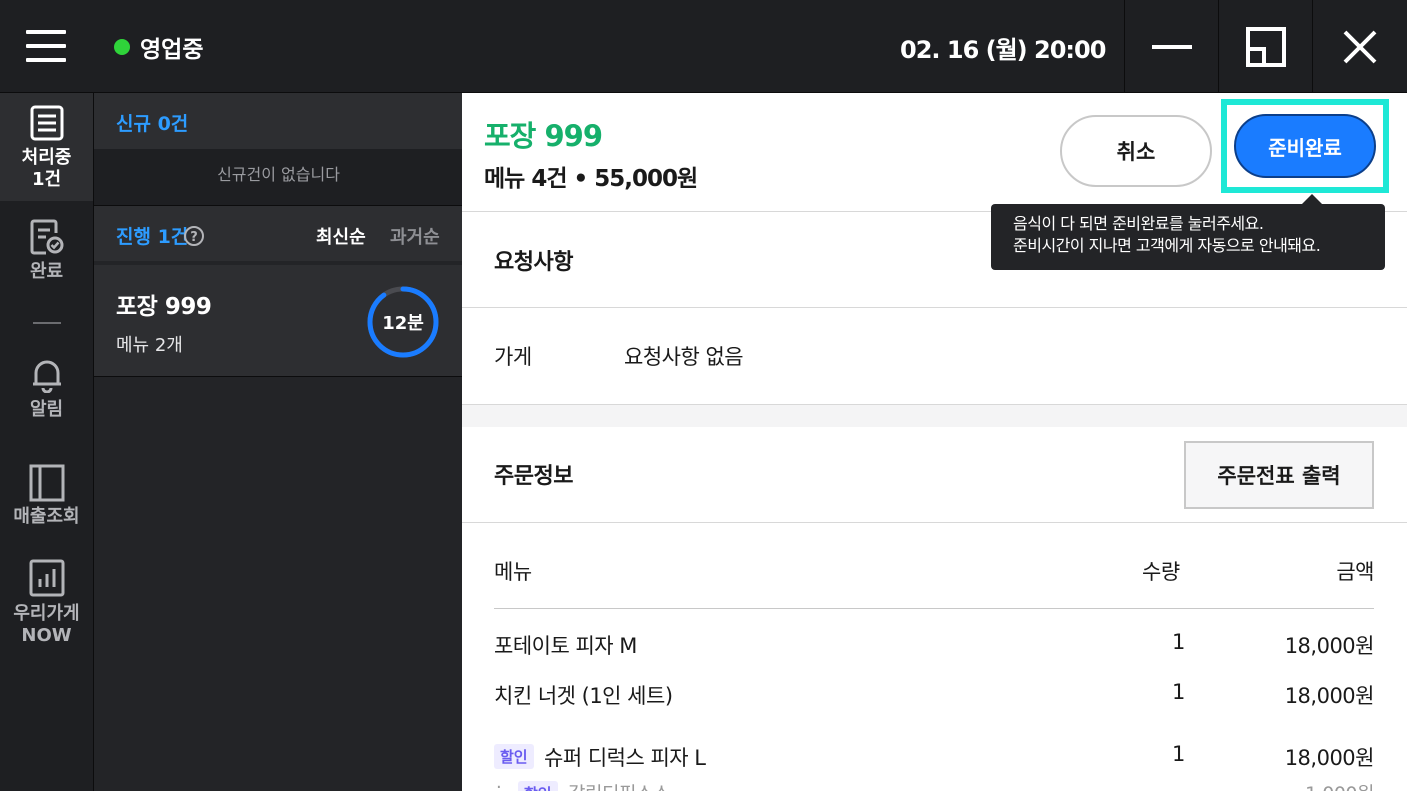  What do you see at coordinates (46, 504) in the screenshot?
I see `sidebar-item-sales: 매출조회` at bounding box center [46, 504].